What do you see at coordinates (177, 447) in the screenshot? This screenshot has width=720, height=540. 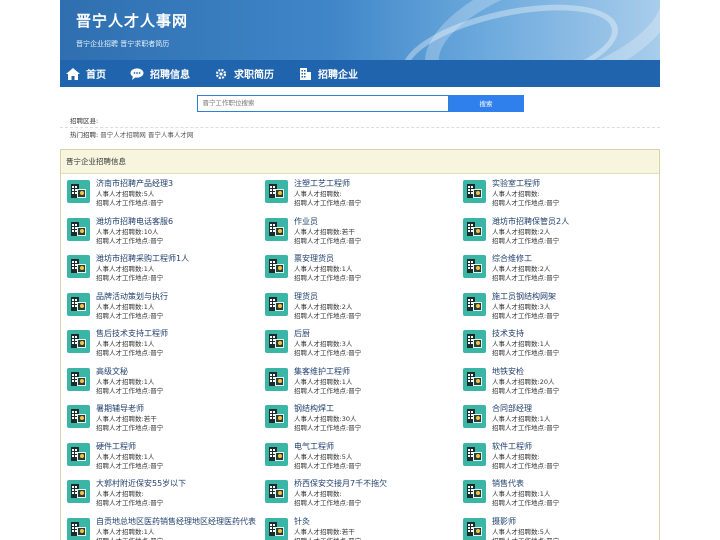 I see `job-title-link: 硬件工程师` at bounding box center [177, 447].